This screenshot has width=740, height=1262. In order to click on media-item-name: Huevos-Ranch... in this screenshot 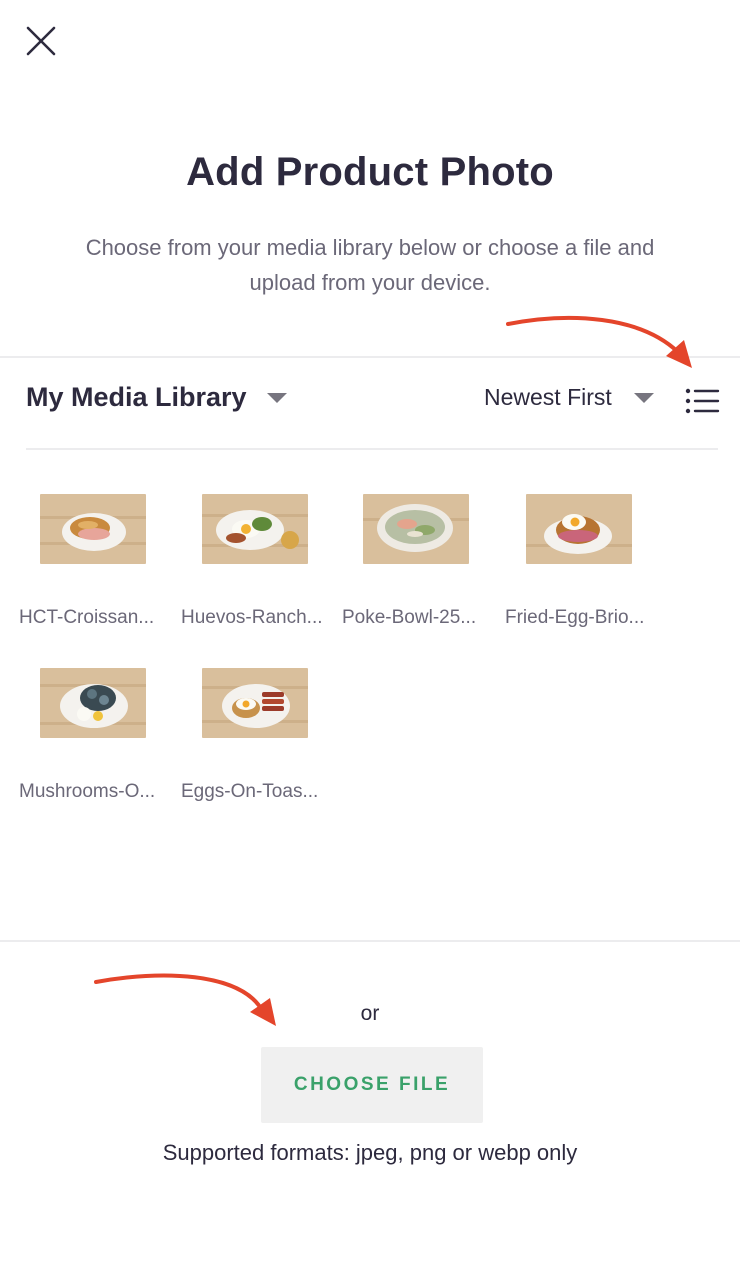, I will do `click(252, 617)`.